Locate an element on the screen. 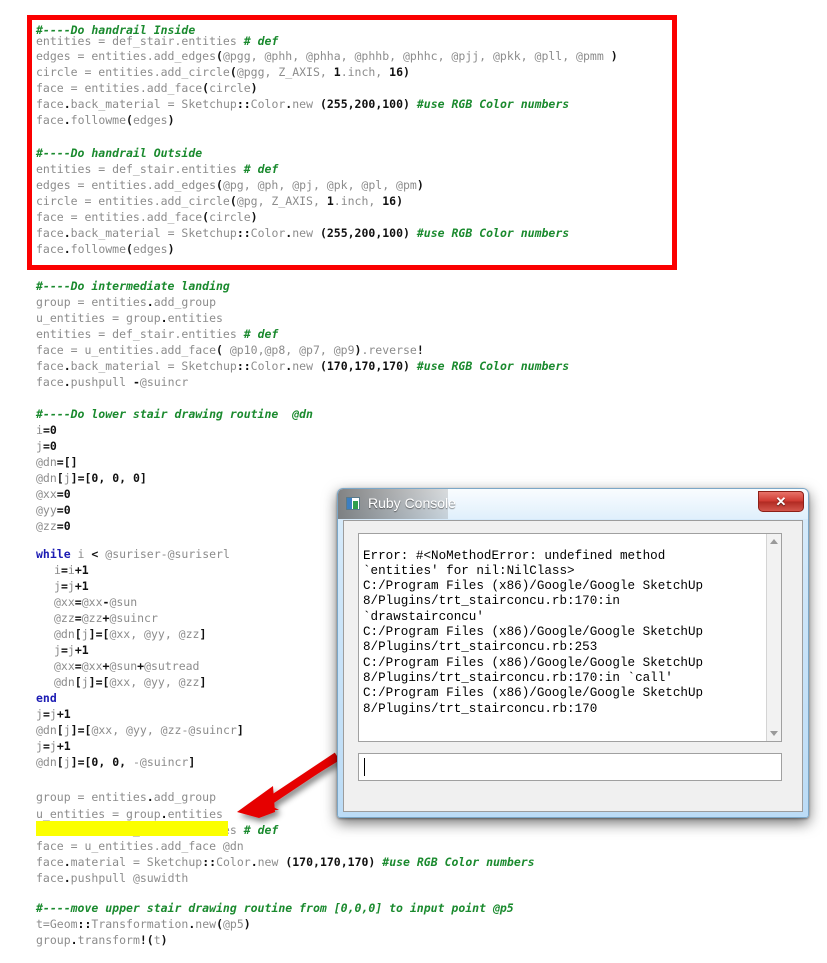  code-line: i=i+1 is located at coordinates (71, 570).